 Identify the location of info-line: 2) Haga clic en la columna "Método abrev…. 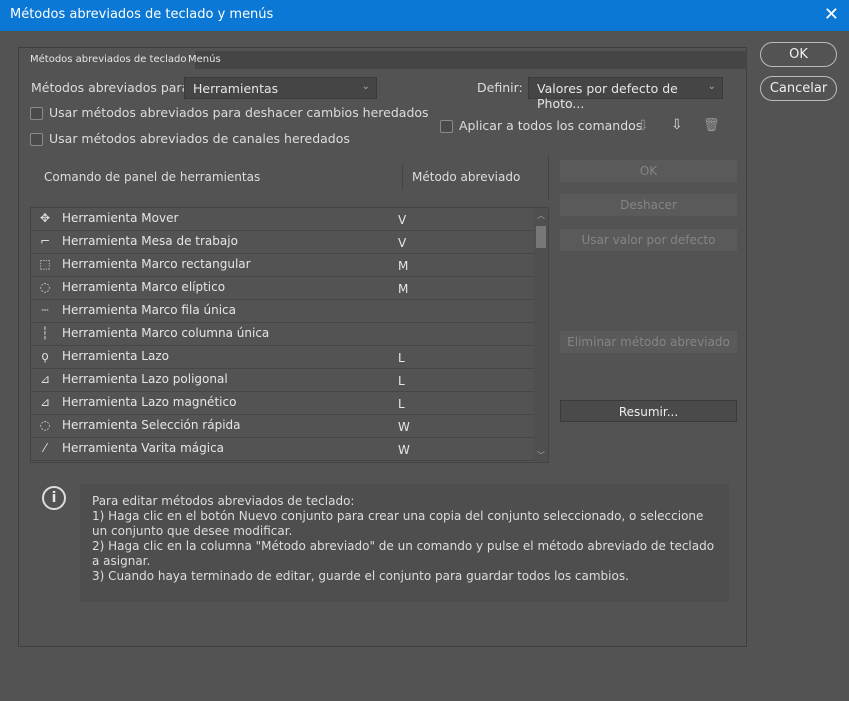
(403, 553).